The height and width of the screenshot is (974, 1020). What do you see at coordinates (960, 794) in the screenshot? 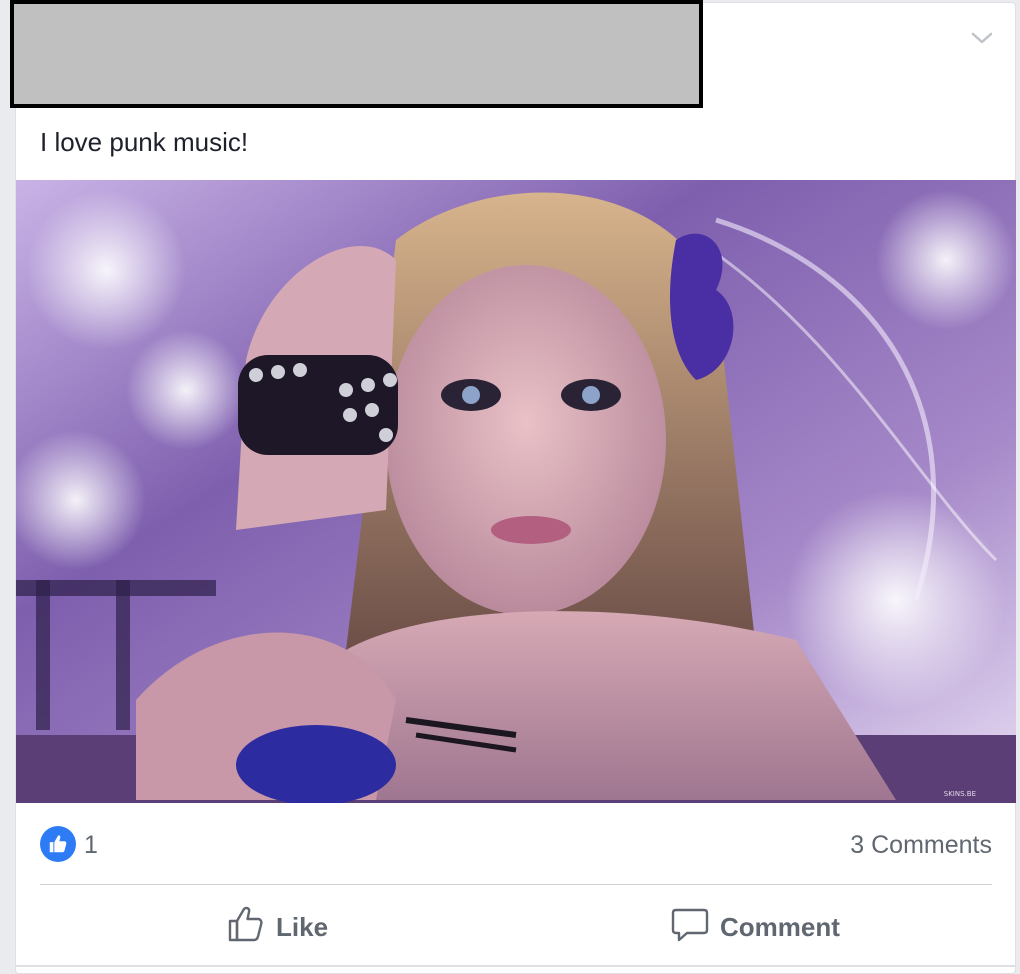
I see `photo-watermark: SKINS.BE` at bounding box center [960, 794].